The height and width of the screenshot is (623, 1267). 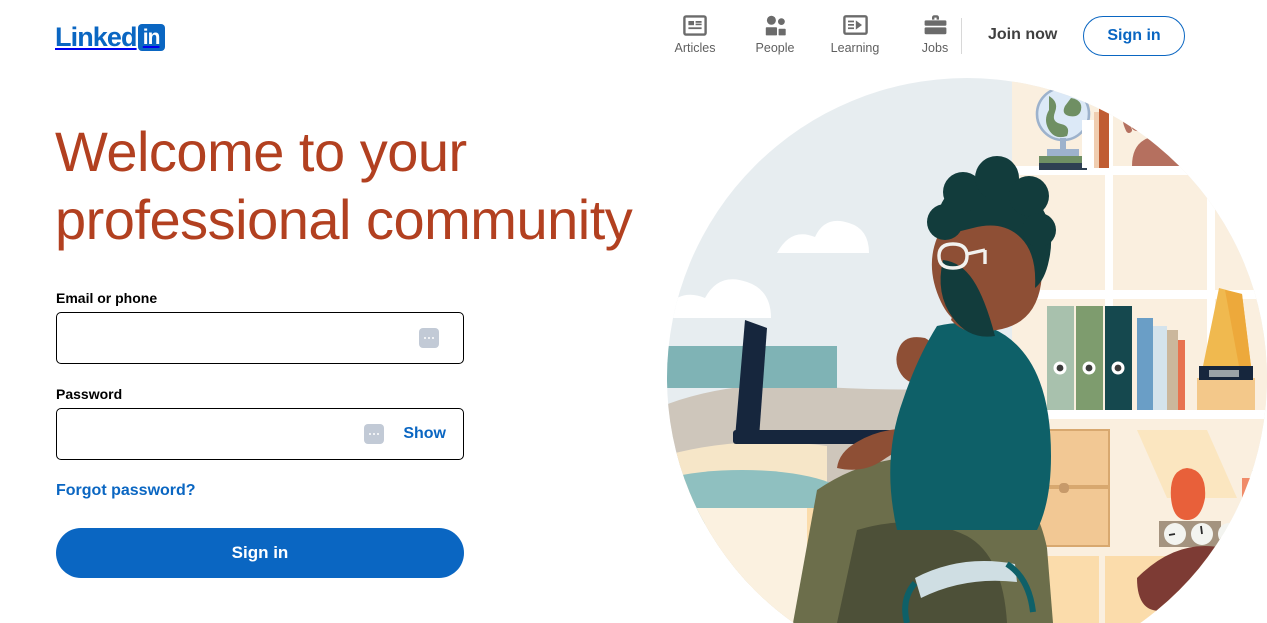 What do you see at coordinates (1134, 36) in the screenshot?
I see `header-sign-in-button: Sign in` at bounding box center [1134, 36].